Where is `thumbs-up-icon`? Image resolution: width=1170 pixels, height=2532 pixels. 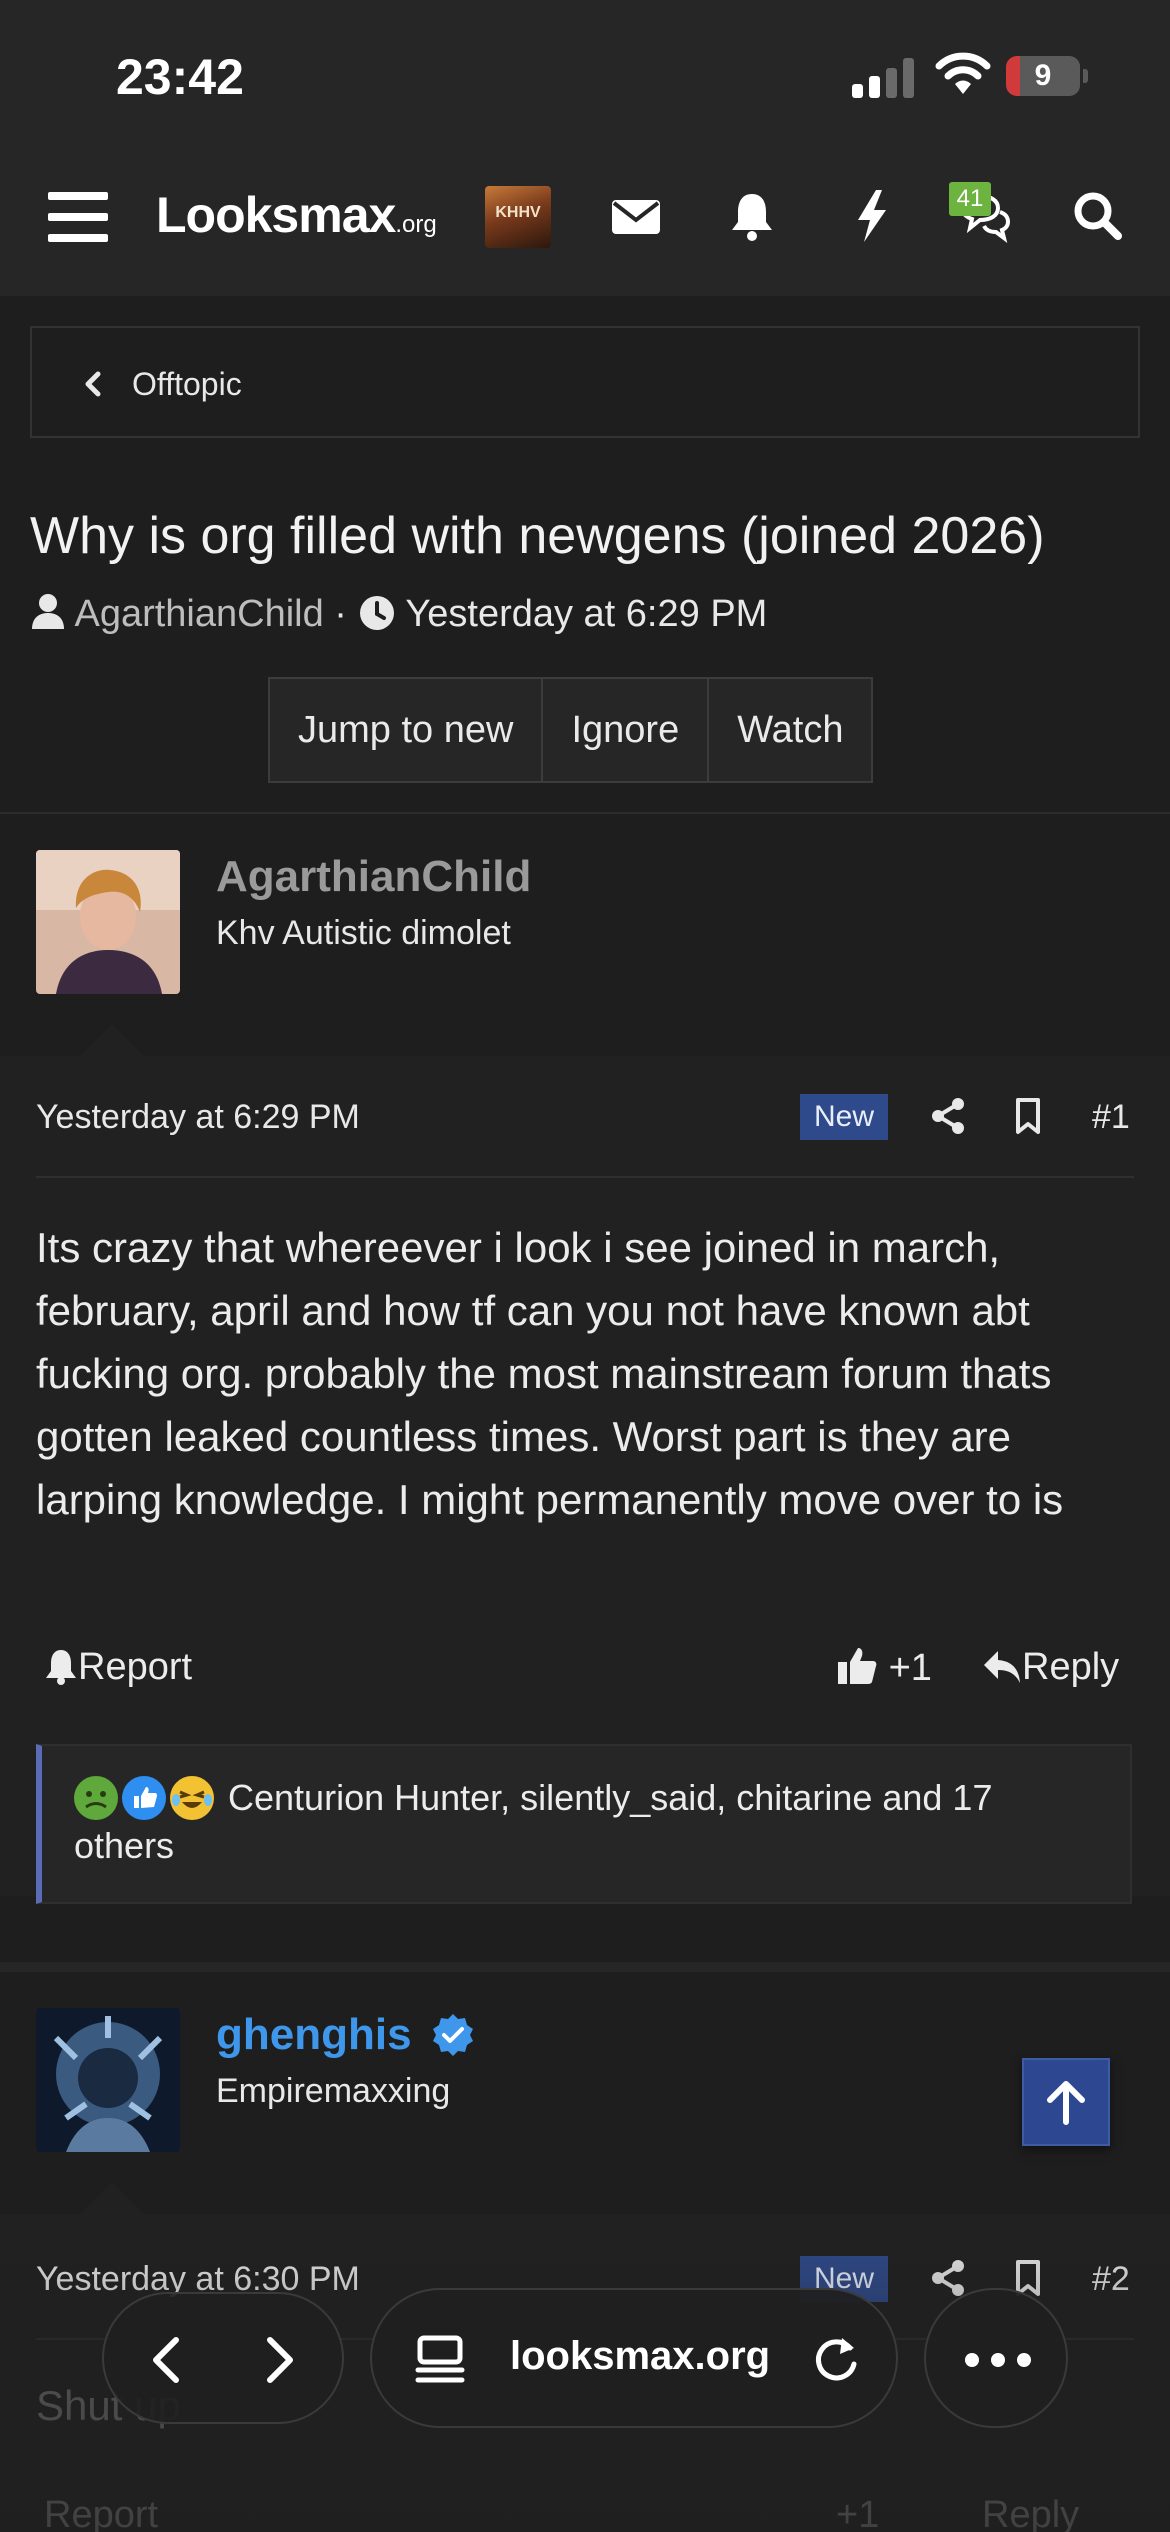
thumbs-up-icon is located at coordinates (857, 1666).